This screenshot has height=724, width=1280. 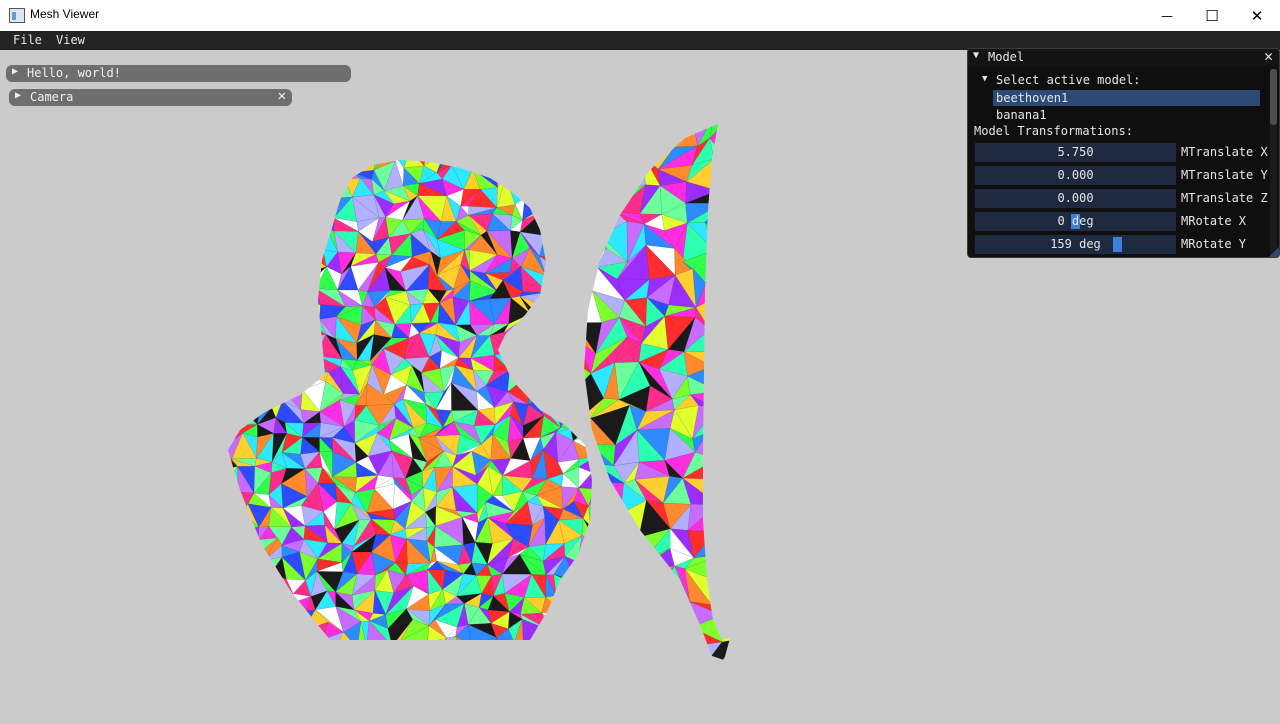 I want to click on resize-grip, so click(x=1274, y=252).